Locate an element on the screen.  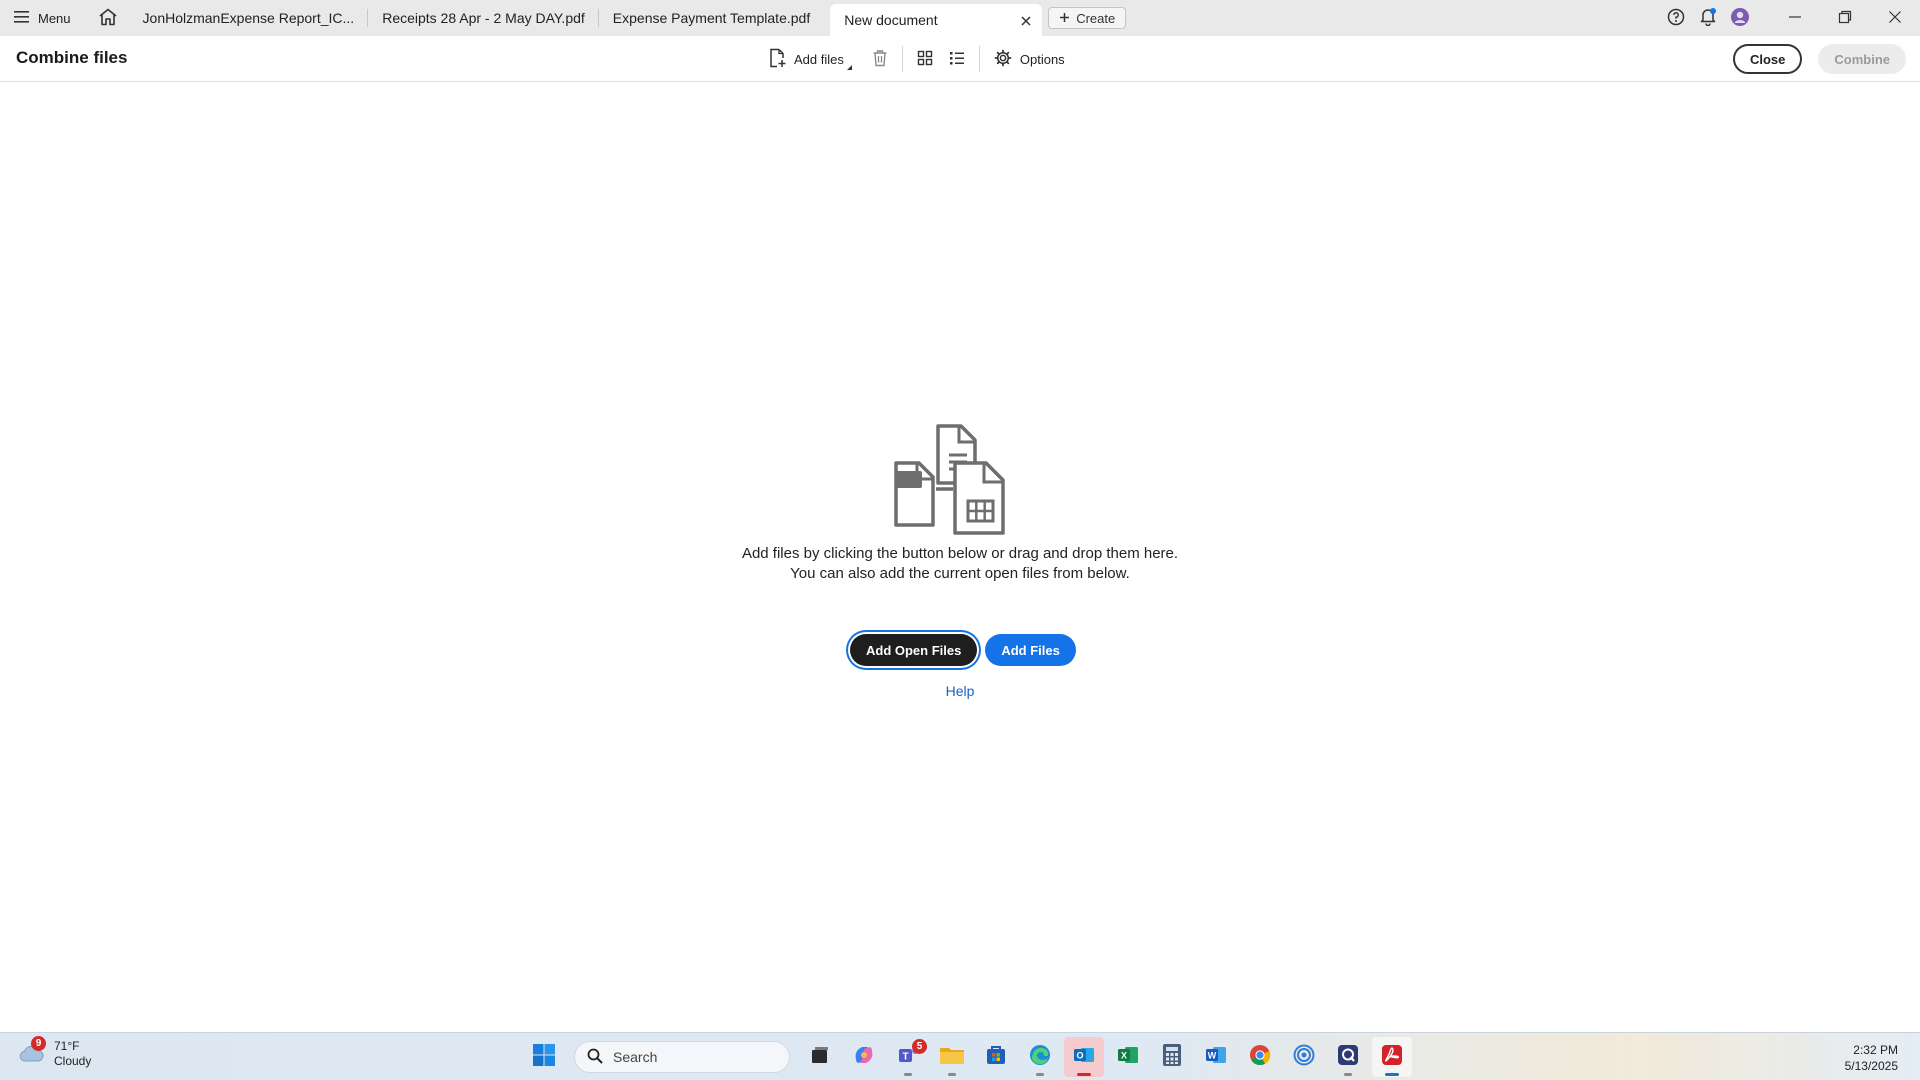
close-button: Close is located at coordinates (1767, 59).